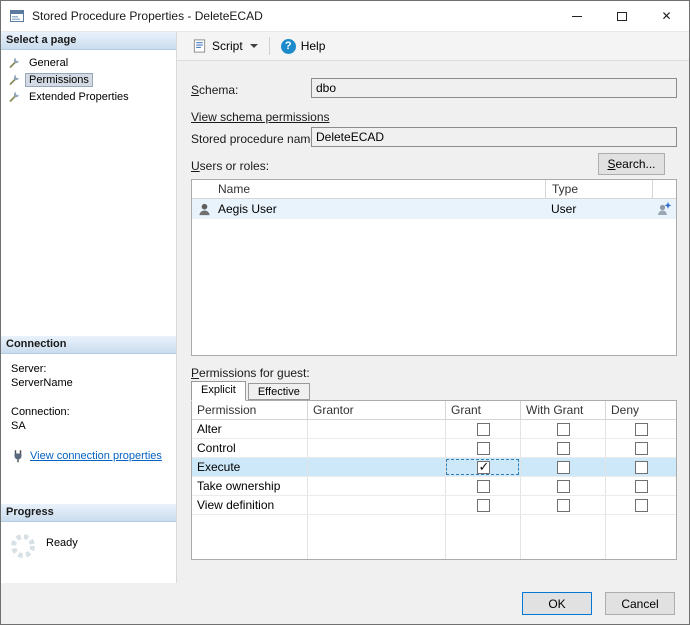  Describe the element at coordinates (79, 96) in the screenshot. I see `sidebar-item-label: Extended Properties` at that location.